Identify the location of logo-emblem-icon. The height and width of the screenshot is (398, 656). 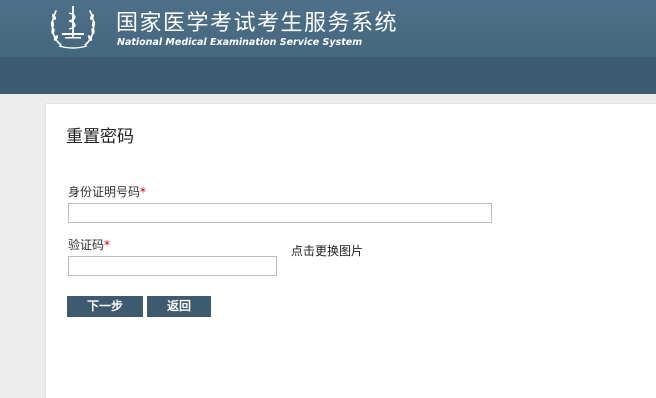
(73, 27).